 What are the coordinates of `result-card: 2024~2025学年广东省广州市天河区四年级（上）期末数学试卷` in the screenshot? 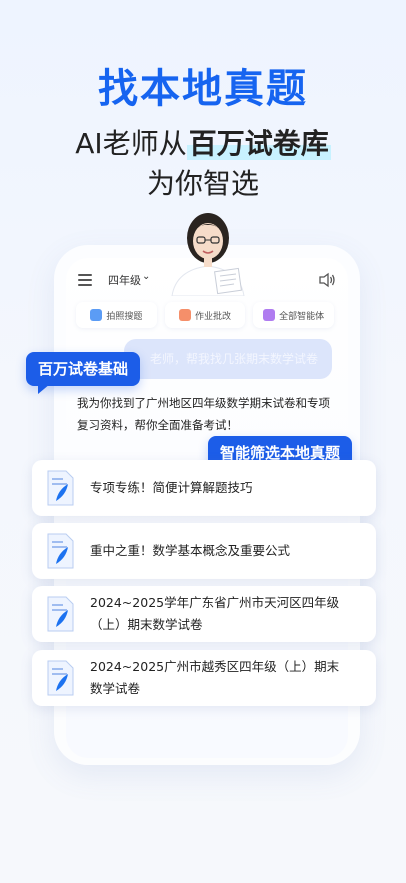 It's located at (204, 614).